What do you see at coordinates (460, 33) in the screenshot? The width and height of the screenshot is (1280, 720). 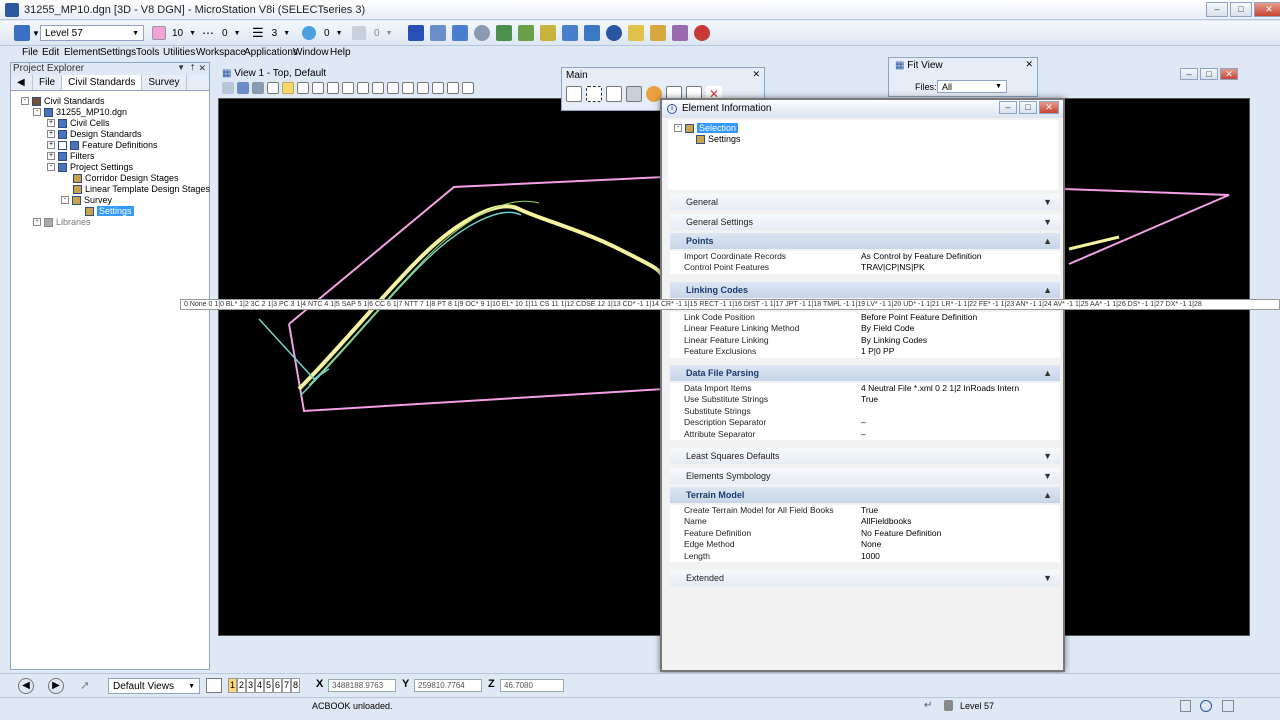 I see `raster-icon` at bounding box center [460, 33].